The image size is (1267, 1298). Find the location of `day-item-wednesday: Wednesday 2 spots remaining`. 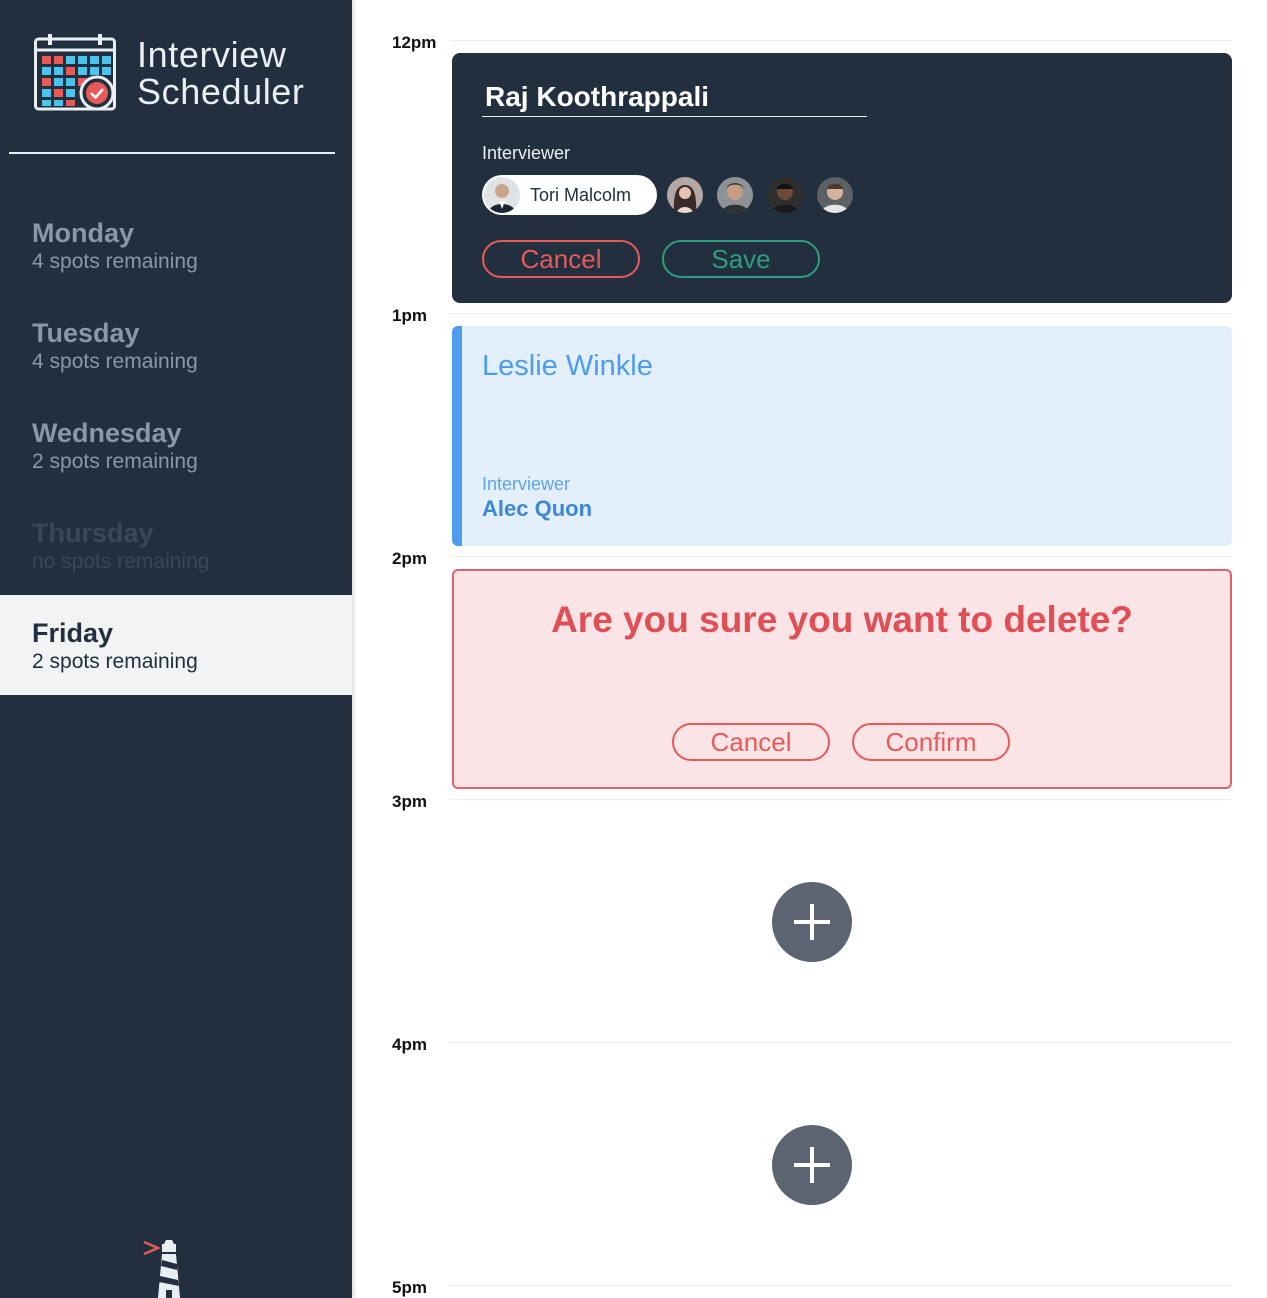

day-item-wednesday: Wednesday 2 spots remaining is located at coordinates (176, 445).